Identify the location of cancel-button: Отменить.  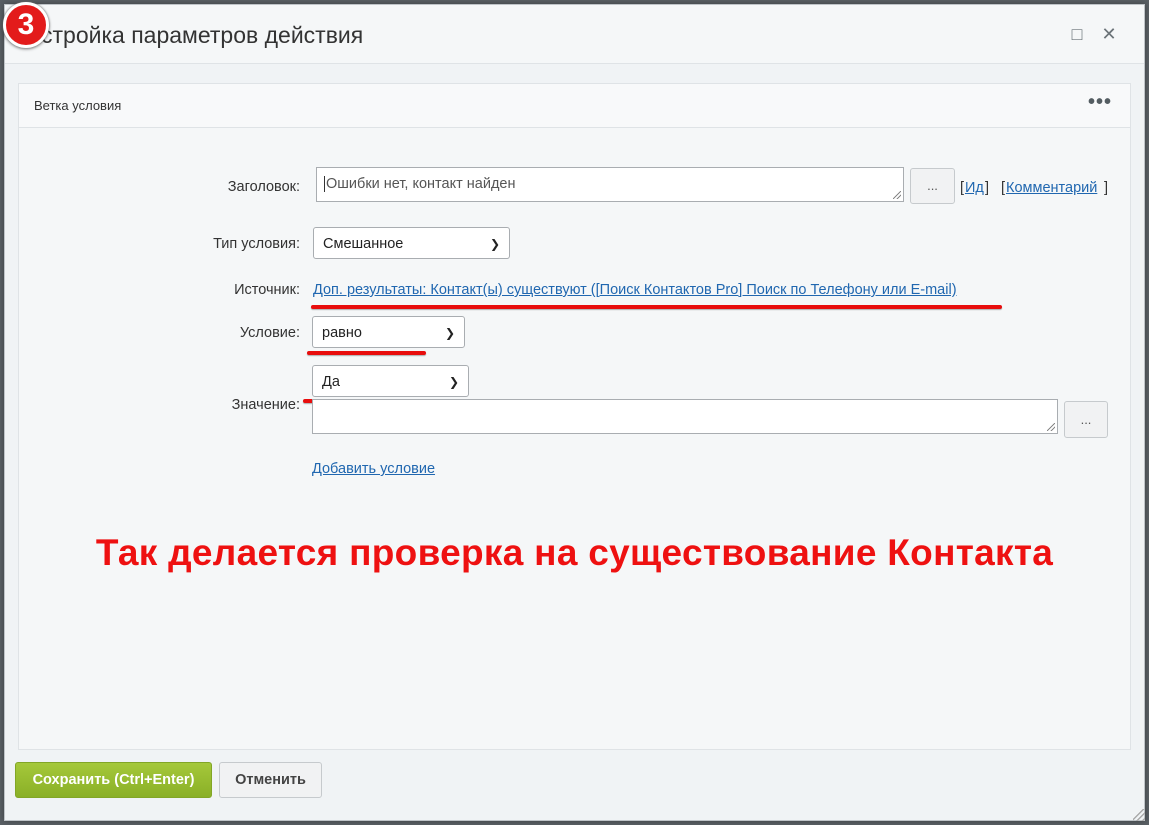
(270, 780).